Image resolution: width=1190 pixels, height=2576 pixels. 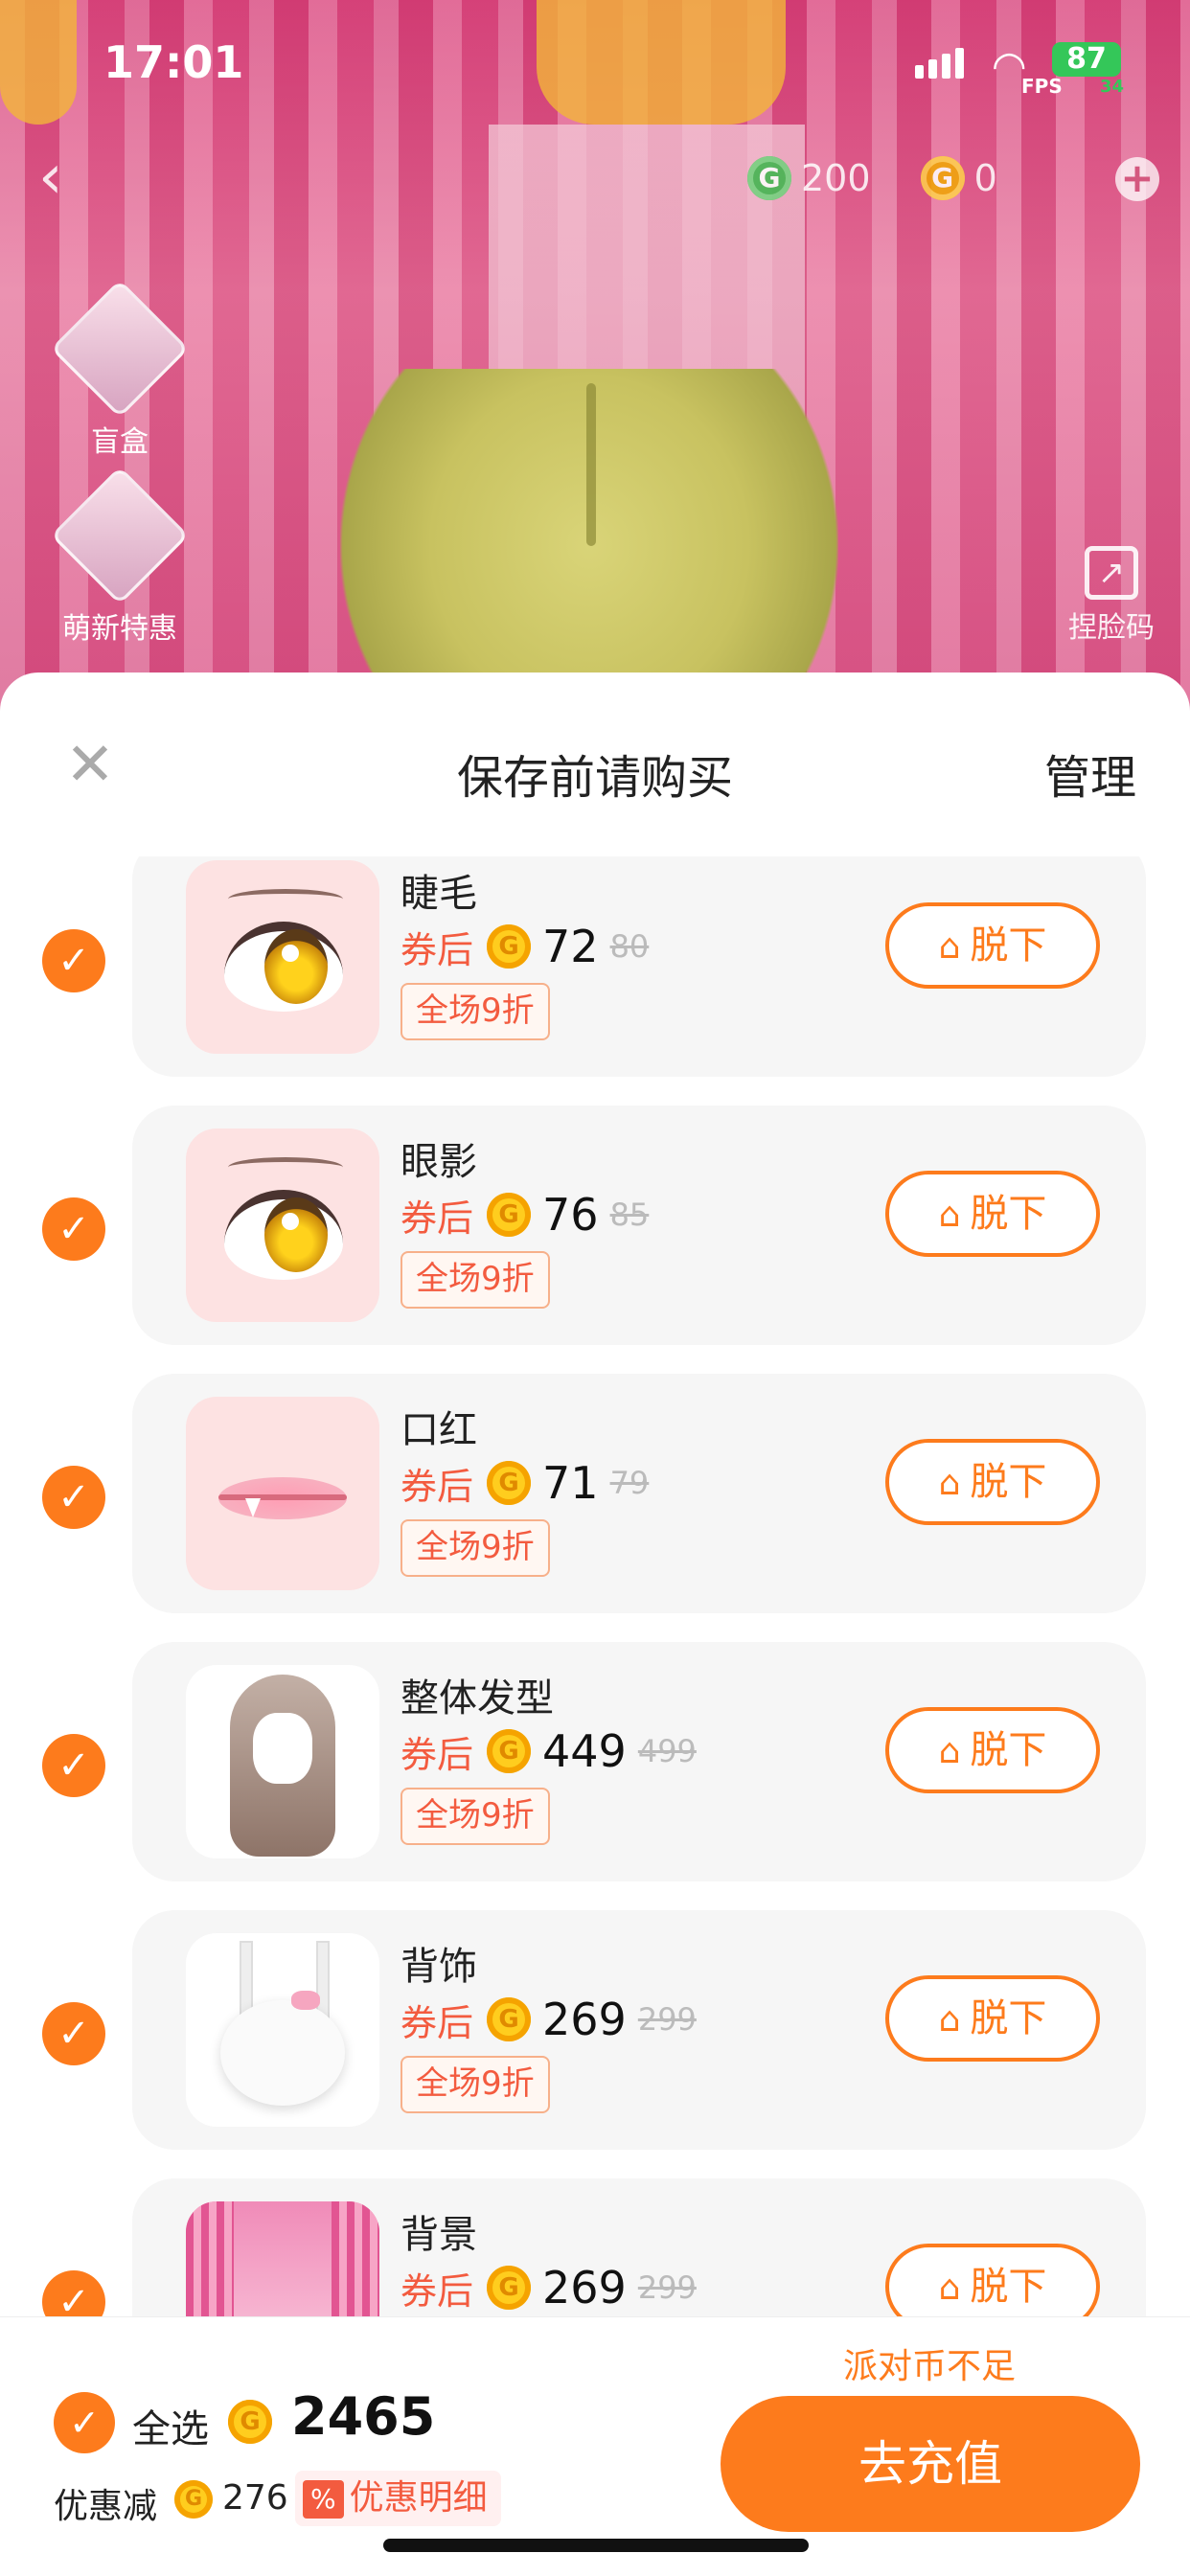 I want to click on bow-art, so click(x=305, y=2001).